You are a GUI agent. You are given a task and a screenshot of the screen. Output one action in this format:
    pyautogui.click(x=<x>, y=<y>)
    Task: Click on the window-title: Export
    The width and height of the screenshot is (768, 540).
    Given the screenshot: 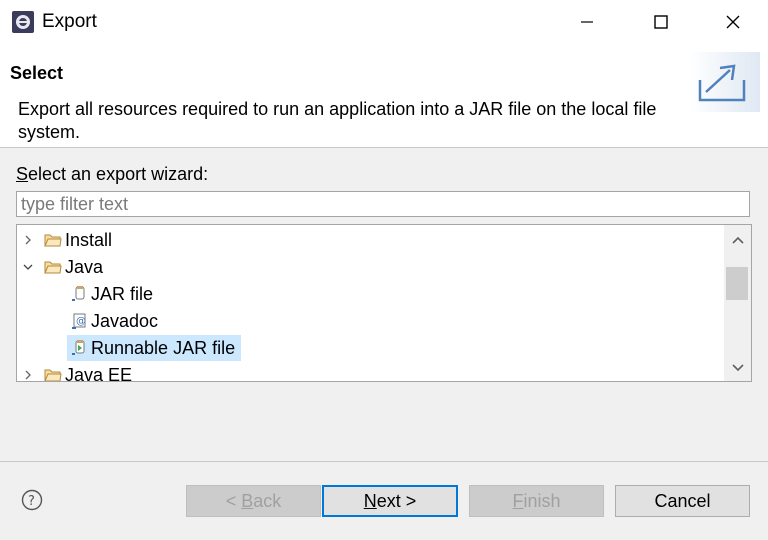 What is the action you would take?
    pyautogui.click(x=69, y=21)
    